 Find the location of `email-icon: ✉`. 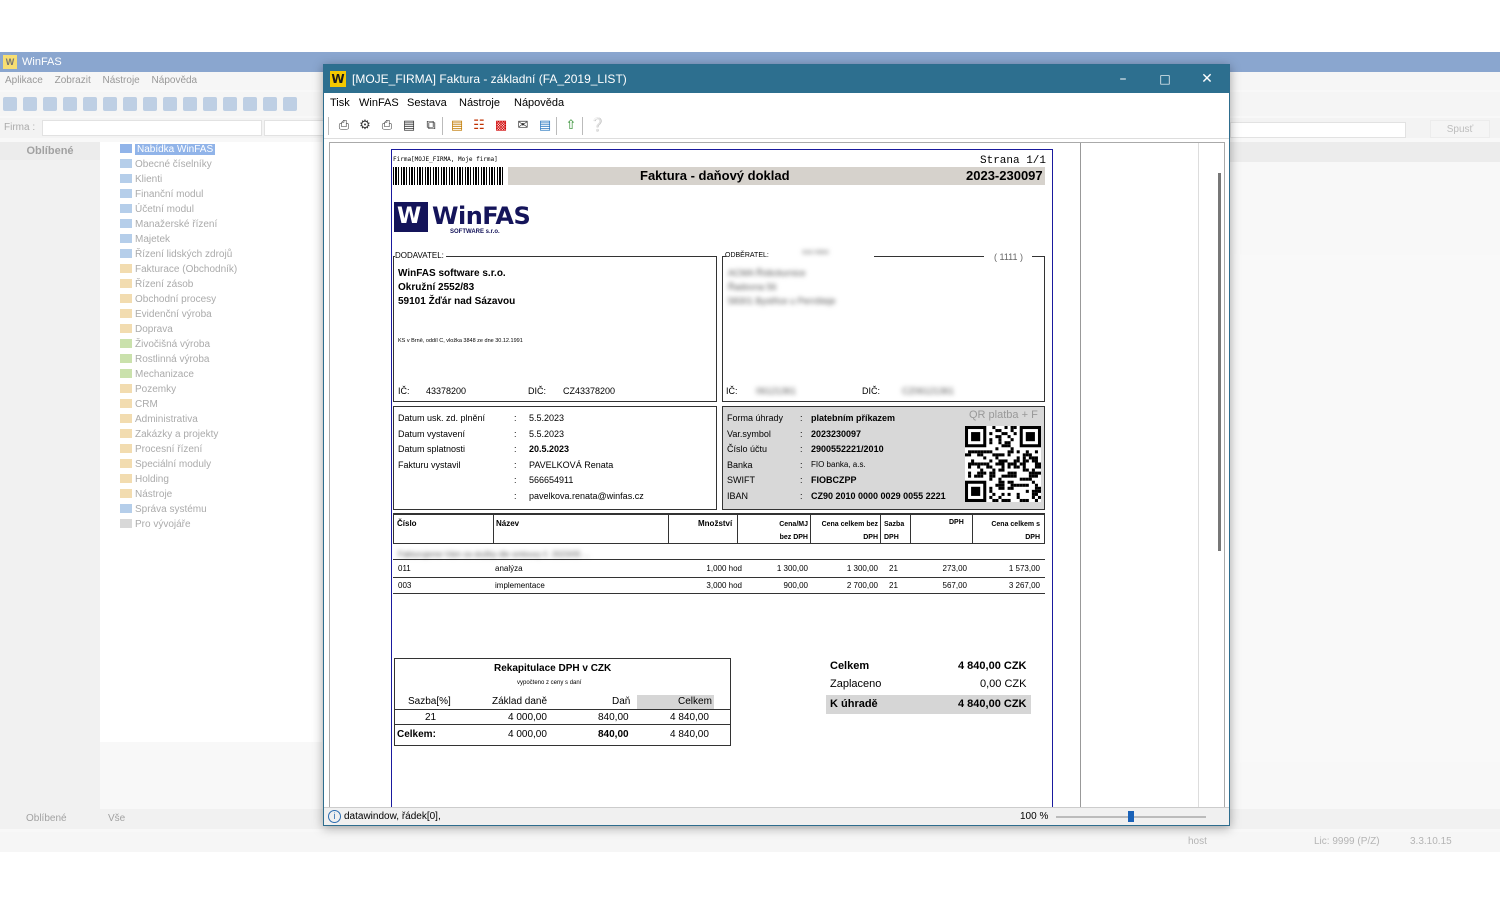

email-icon: ✉ is located at coordinates (523, 126).